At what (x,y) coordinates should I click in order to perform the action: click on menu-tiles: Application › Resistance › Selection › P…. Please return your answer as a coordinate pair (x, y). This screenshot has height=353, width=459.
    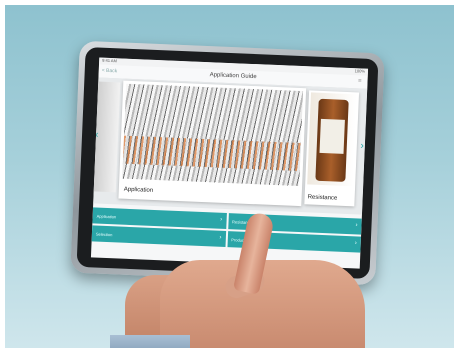
    Looking at the image, I should click on (226, 230).